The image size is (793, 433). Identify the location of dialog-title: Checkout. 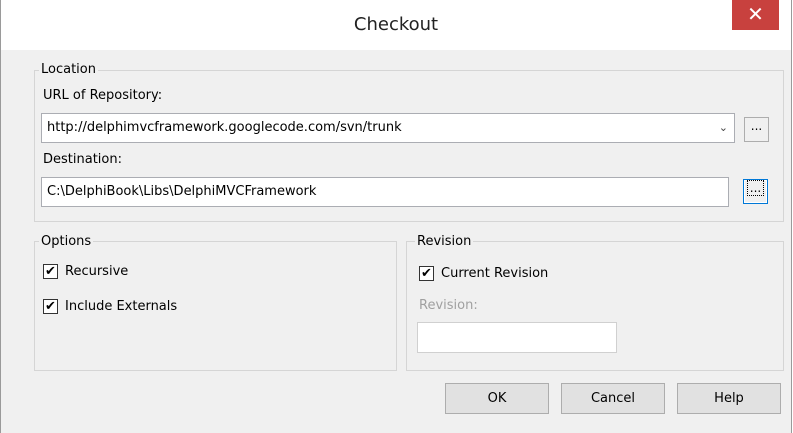
(396, 24).